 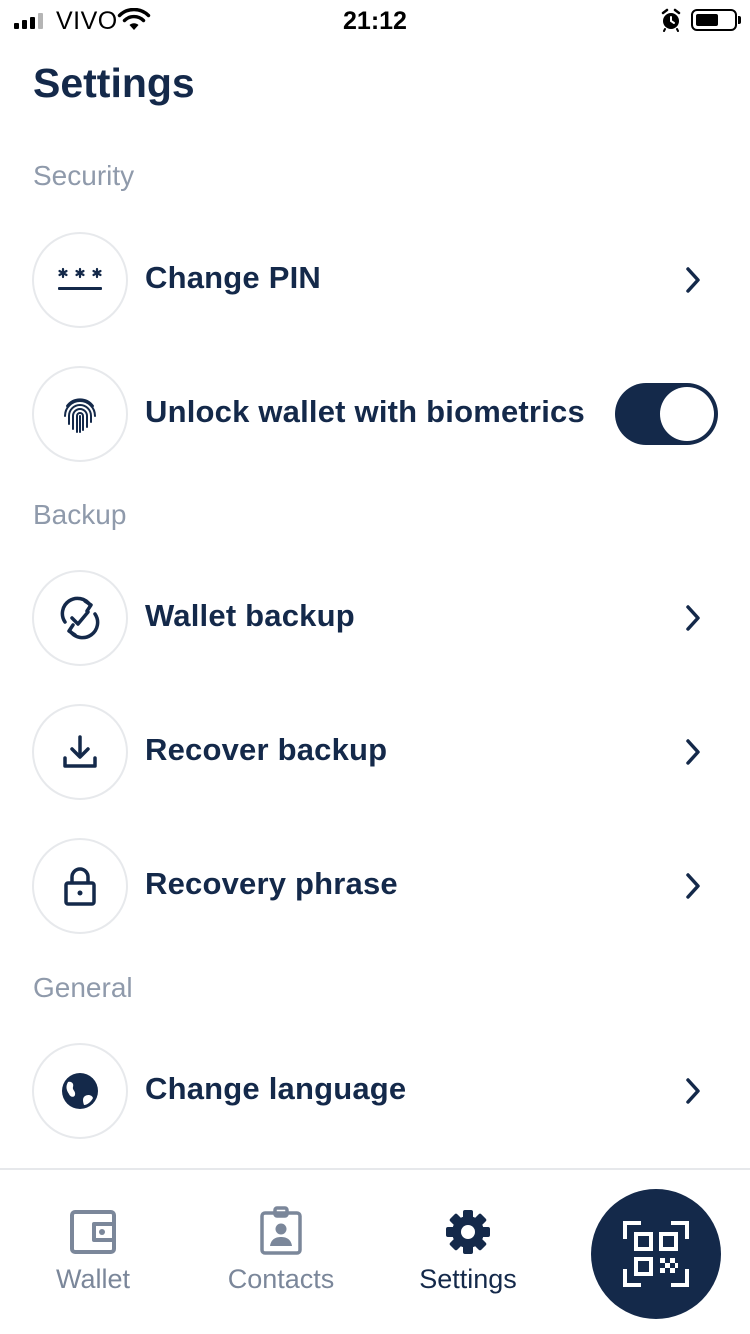 I want to click on wallet-icon, so click(x=93, y=1232).